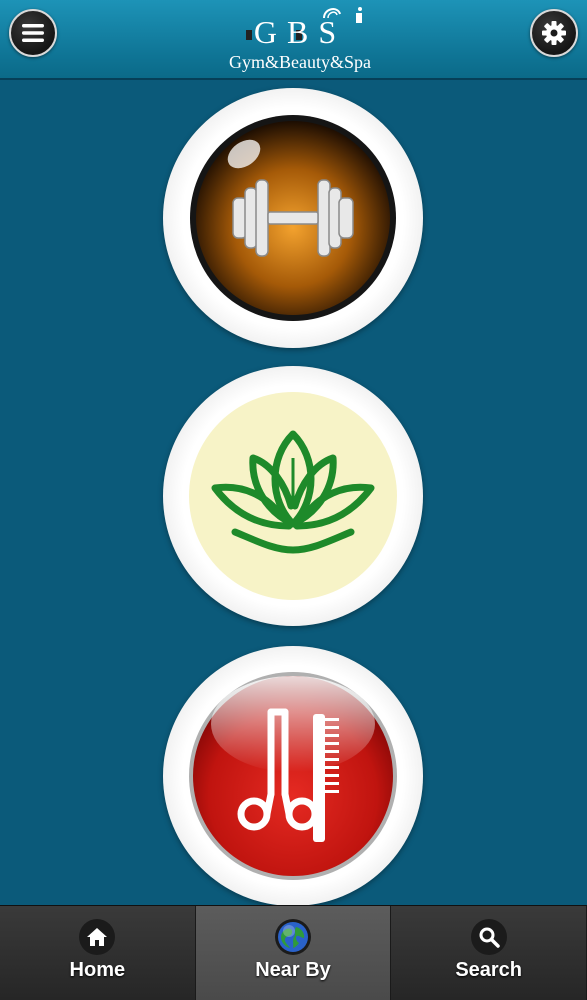 Image resolution: width=587 pixels, height=1000 pixels. I want to click on comb-scissors-icon, so click(293, 776).